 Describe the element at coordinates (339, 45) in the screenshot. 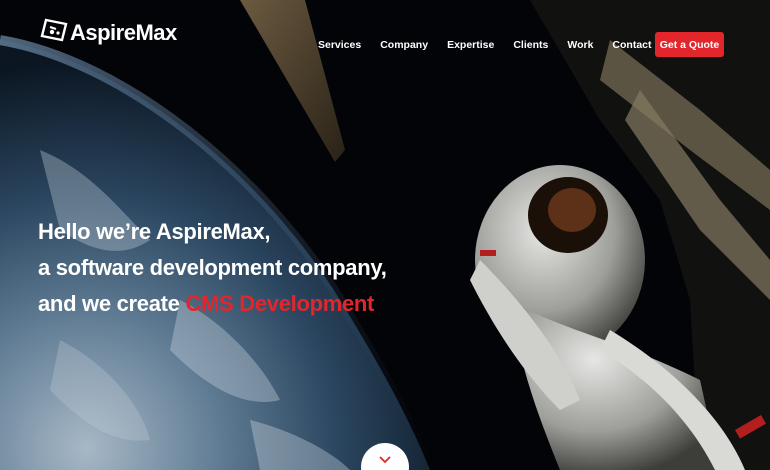

I see `nav-link-services: Services` at that location.